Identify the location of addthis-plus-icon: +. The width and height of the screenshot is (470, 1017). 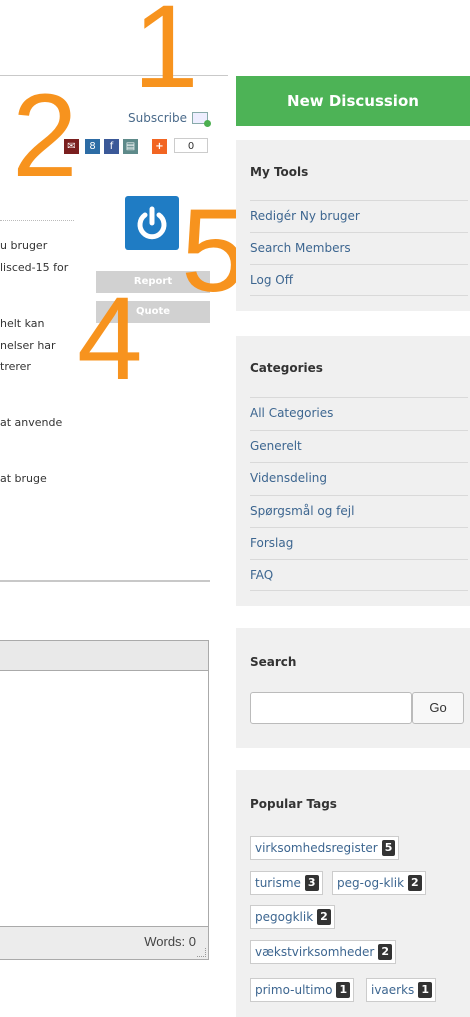
(159, 146).